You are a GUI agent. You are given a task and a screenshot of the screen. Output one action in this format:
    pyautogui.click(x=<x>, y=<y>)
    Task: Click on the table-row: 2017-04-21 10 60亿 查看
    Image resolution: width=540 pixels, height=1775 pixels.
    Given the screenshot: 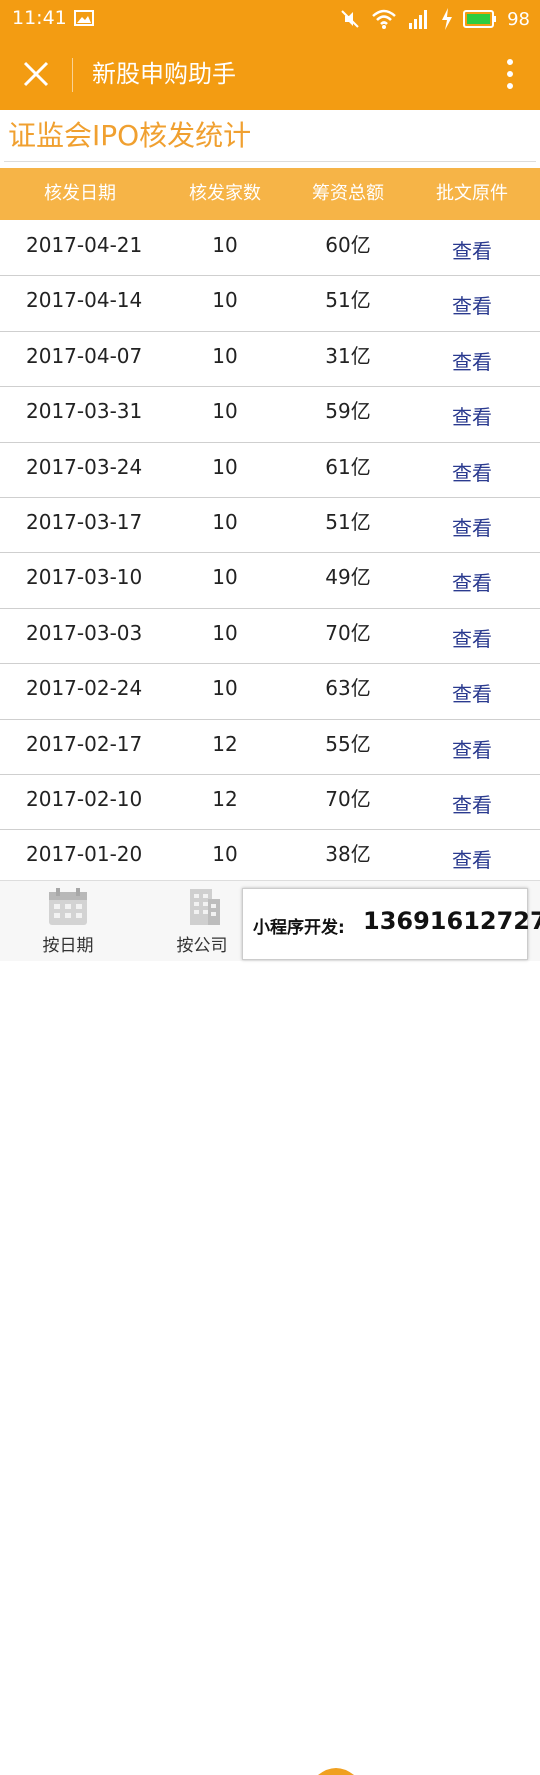 What is the action you would take?
    pyautogui.click(x=270, y=249)
    